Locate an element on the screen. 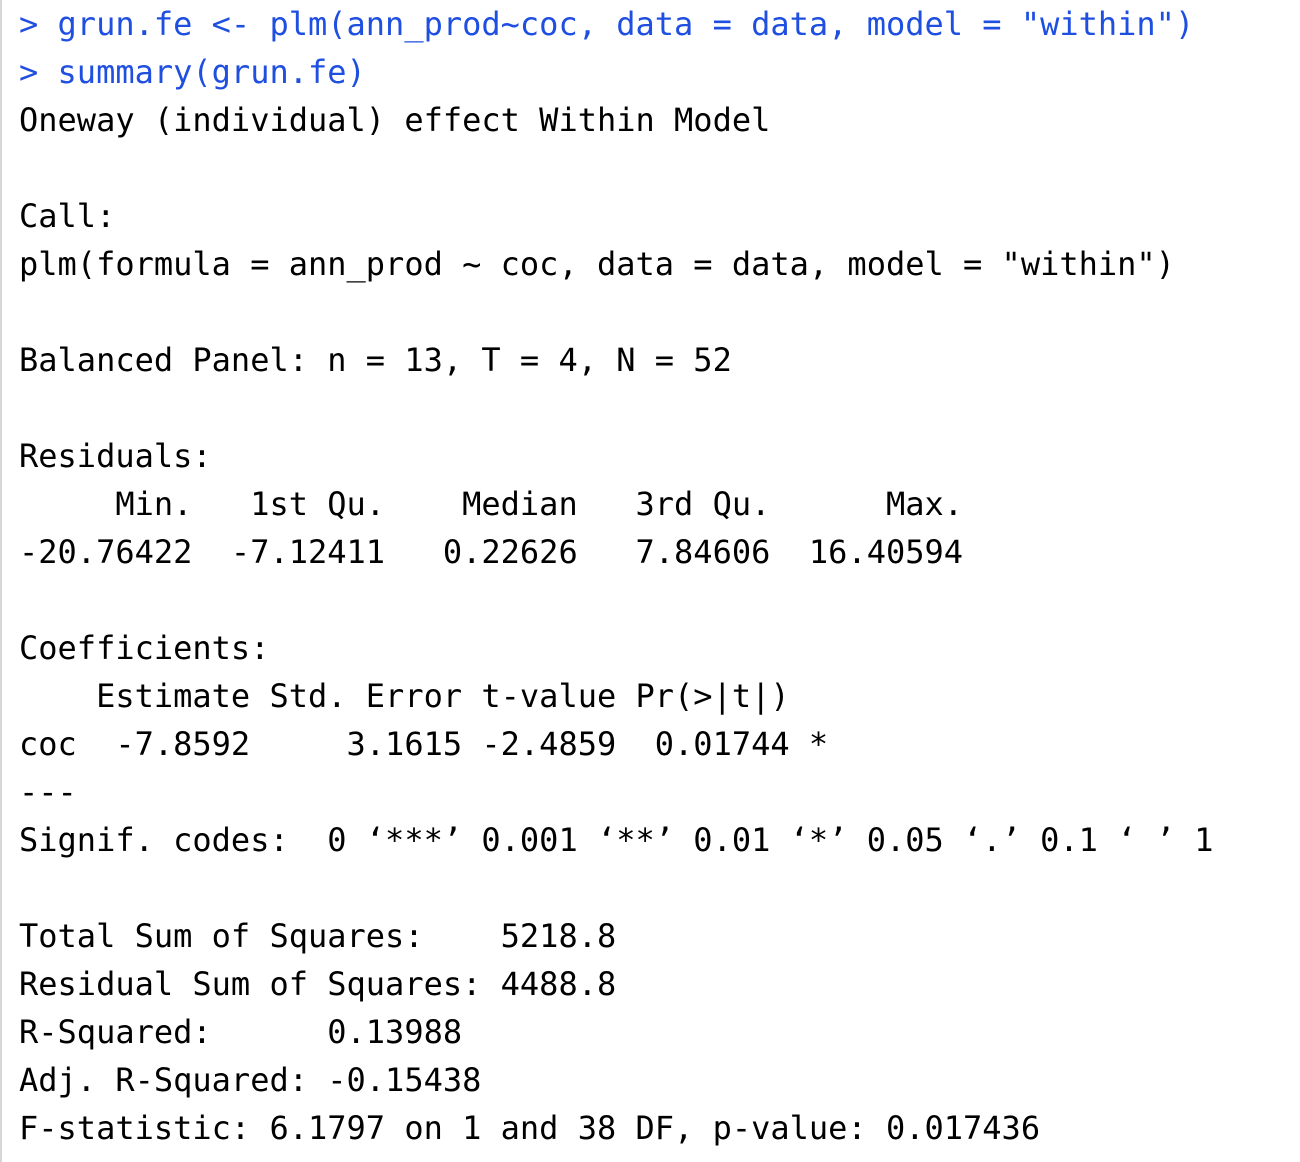  total-sum-of-squares: Total Sum of Squares: 5218.8 is located at coordinates (318, 936).